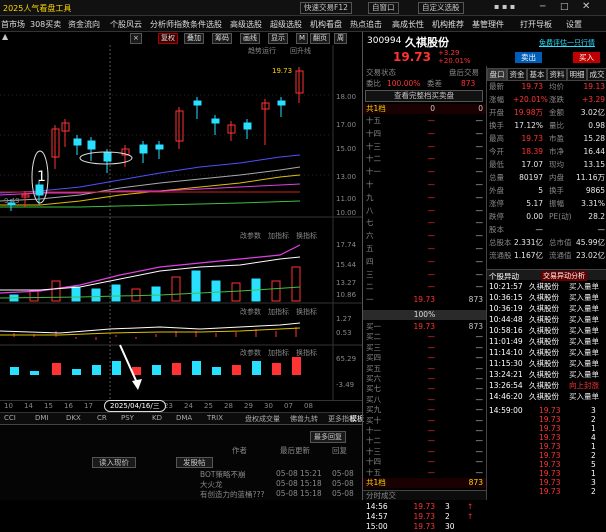 Image resolution: width=606 pixels, height=532 pixels. What do you see at coordinates (373, 441) in the screenshot?
I see `buy-level-label: 十二` at bounding box center [373, 441].